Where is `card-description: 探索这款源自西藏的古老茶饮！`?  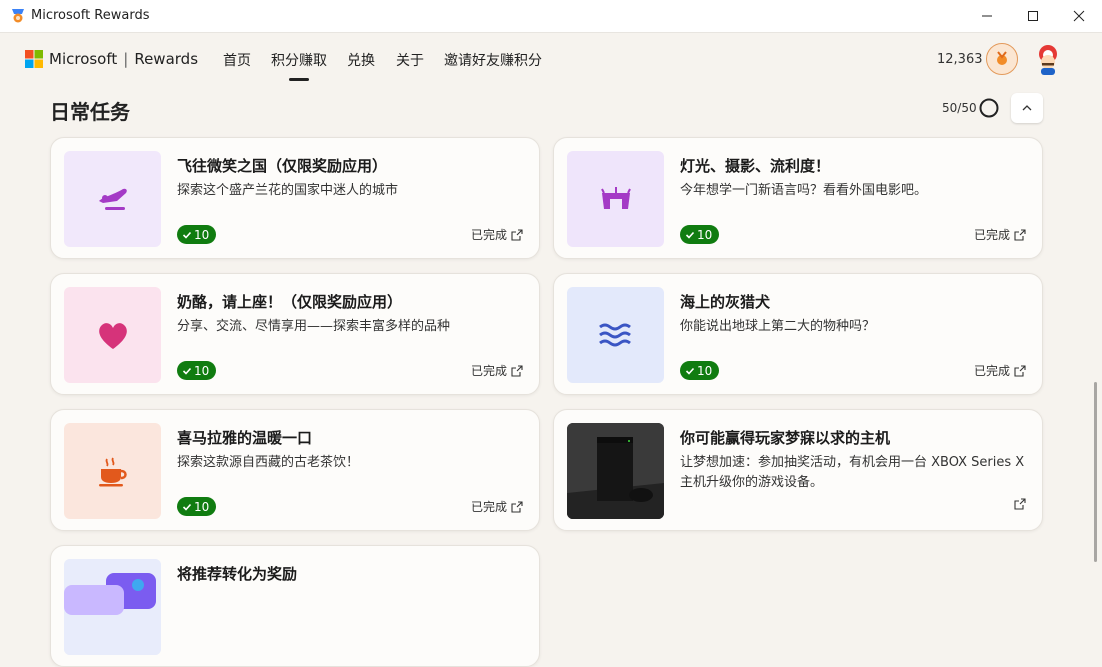 card-description: 探索这款源自西藏的古老茶饮！ is located at coordinates (268, 462).